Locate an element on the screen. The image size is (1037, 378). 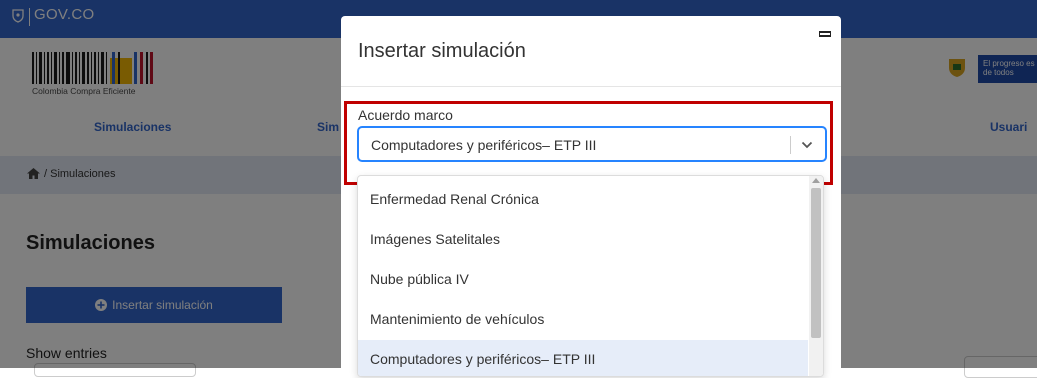
dropdown-option: Enfermedad Renal Crónica is located at coordinates (583, 199).